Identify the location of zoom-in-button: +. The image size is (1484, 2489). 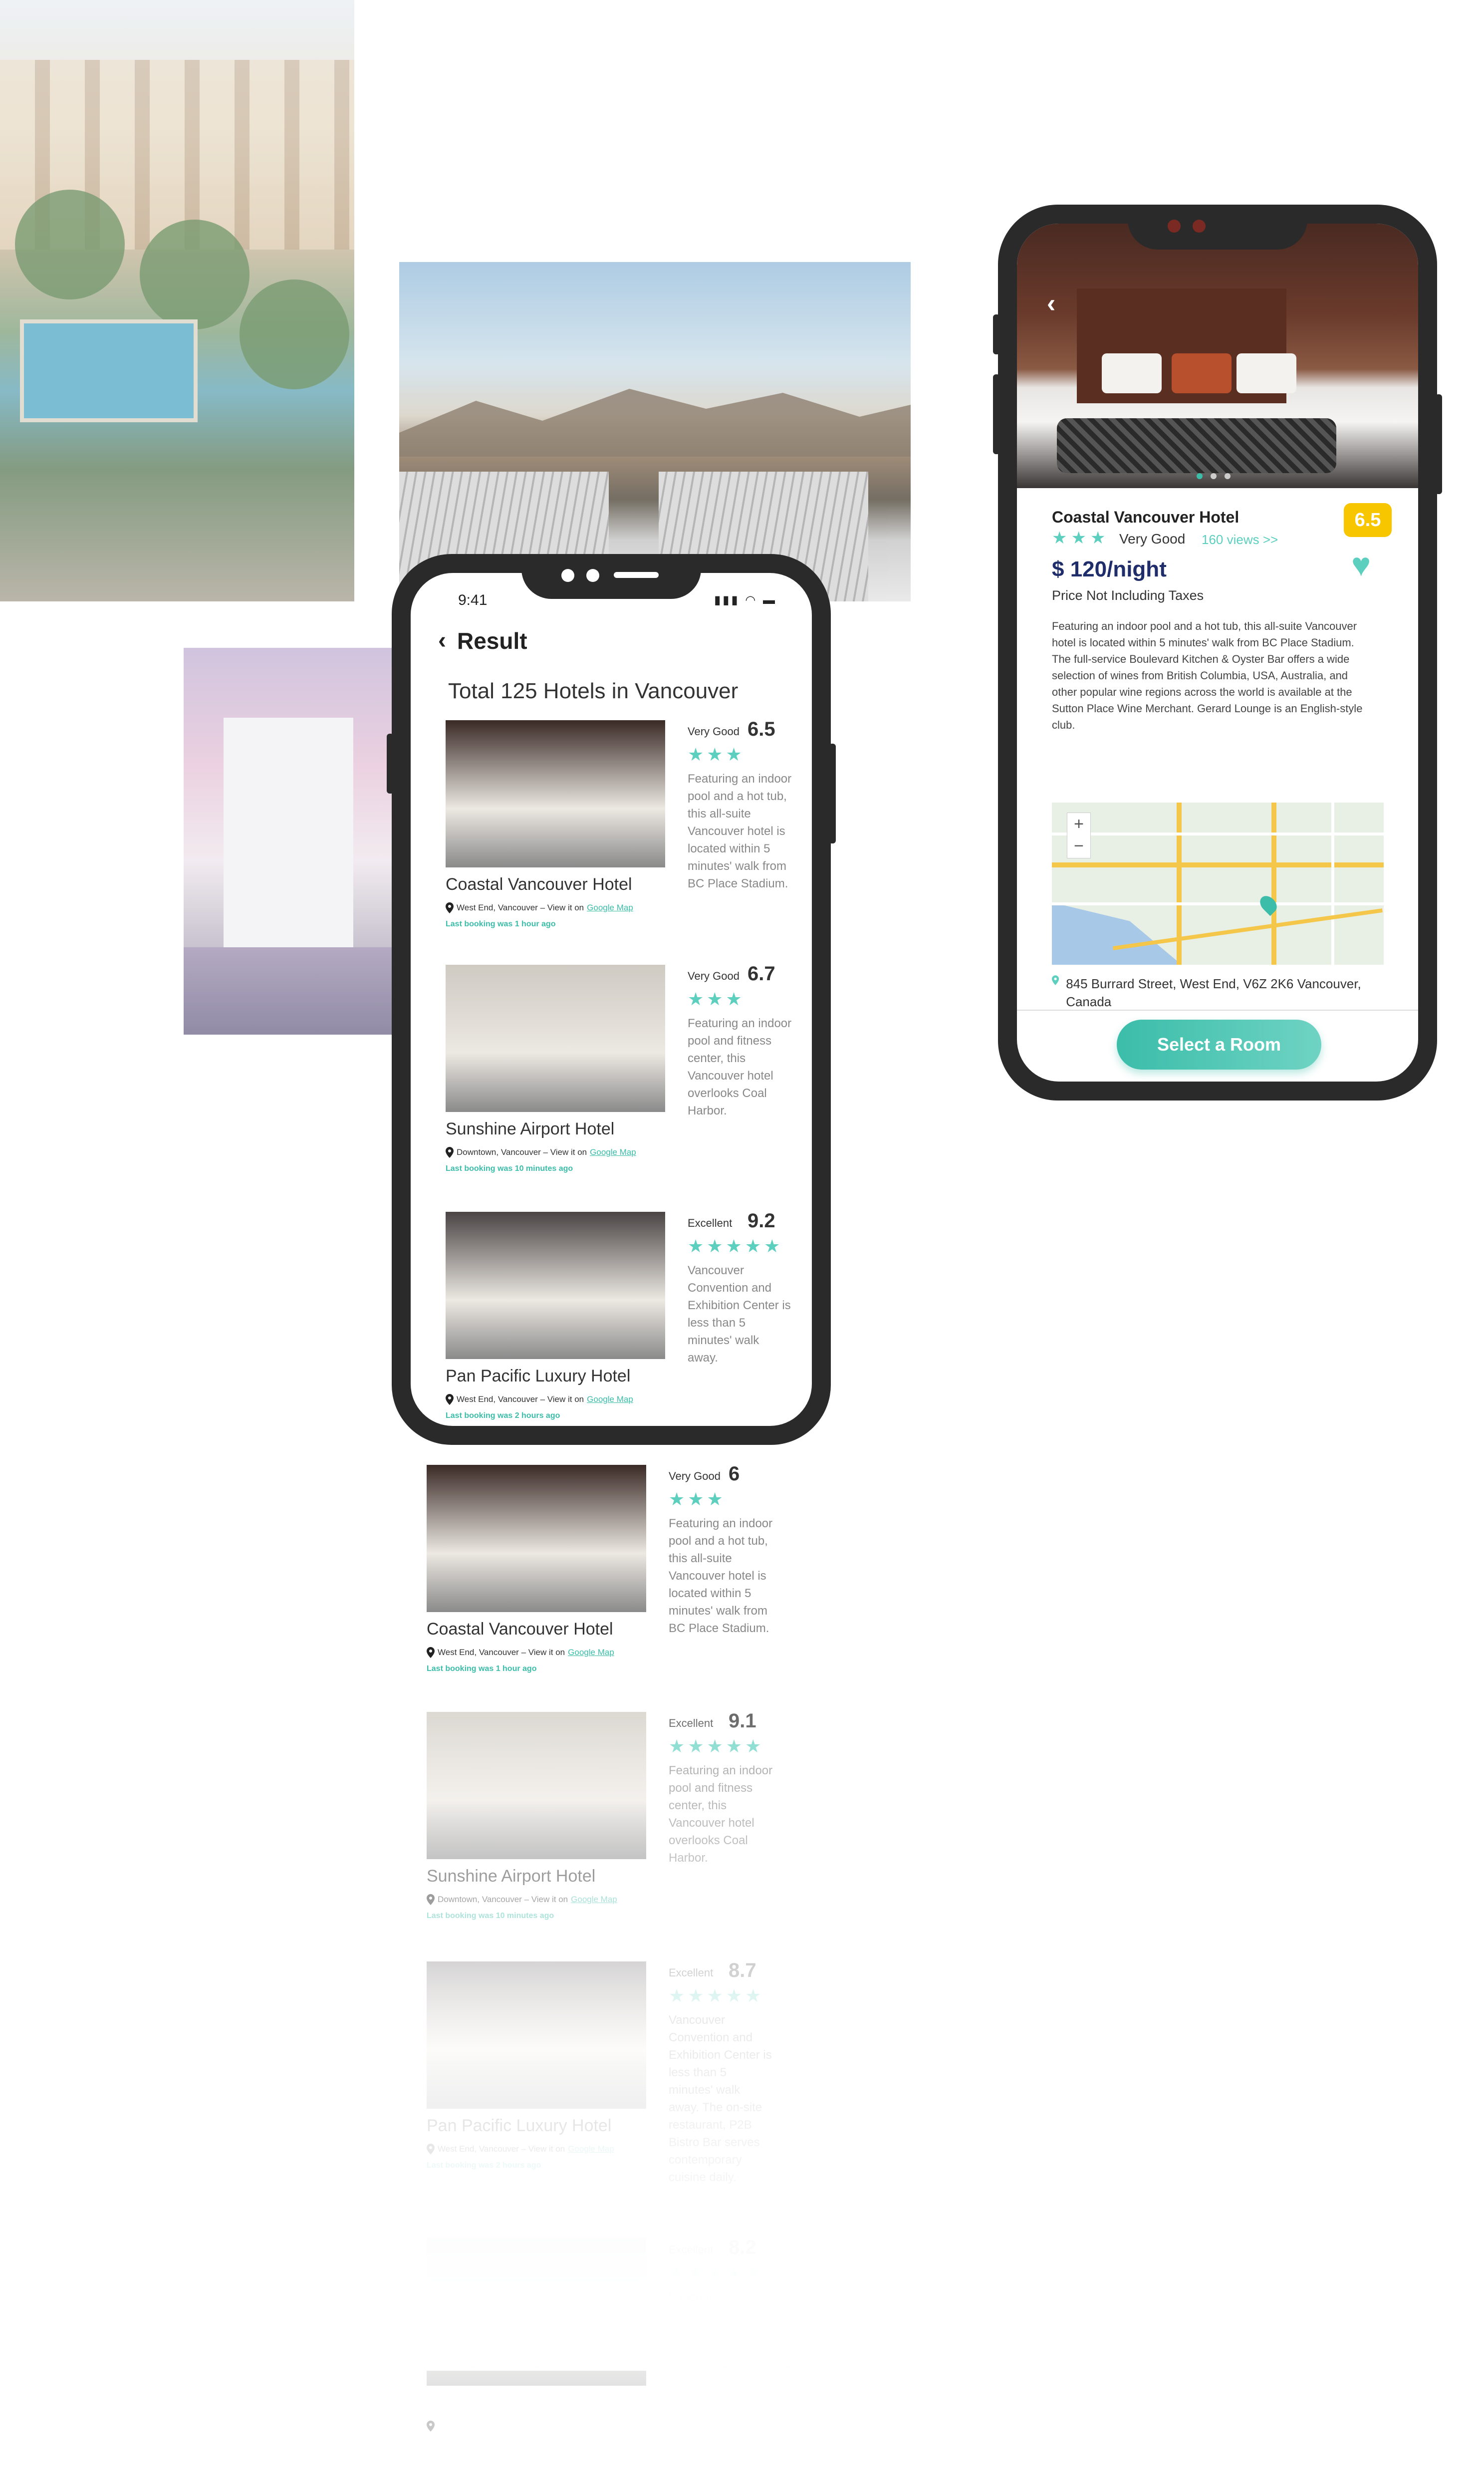
(1078, 824).